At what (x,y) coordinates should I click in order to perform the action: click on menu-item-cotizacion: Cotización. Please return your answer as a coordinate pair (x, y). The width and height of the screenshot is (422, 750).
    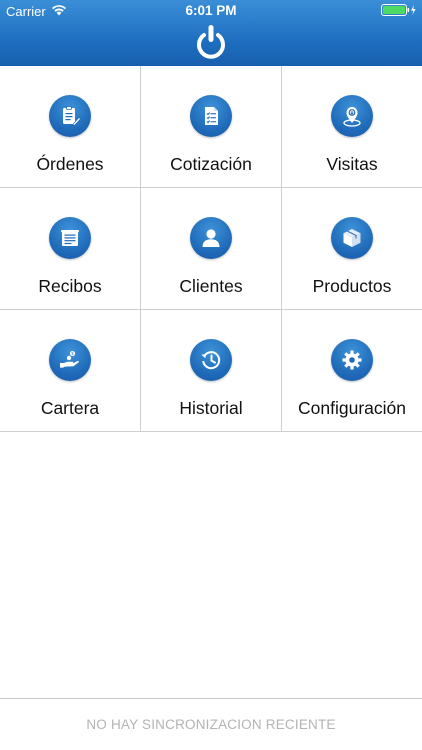
    Looking at the image, I should click on (211, 127).